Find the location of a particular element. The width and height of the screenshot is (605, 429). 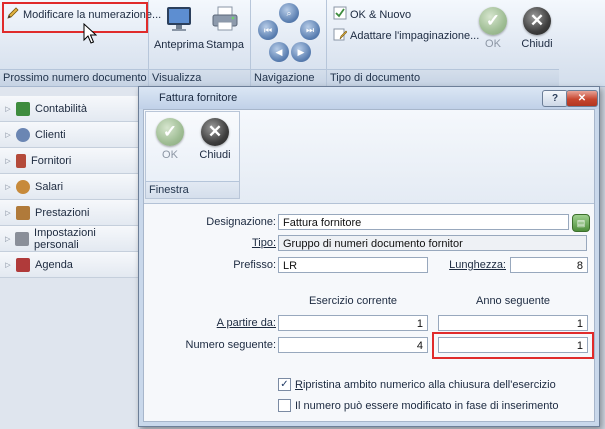

sidebar-item-customers: ▷ Clienti is located at coordinates (70, 135).